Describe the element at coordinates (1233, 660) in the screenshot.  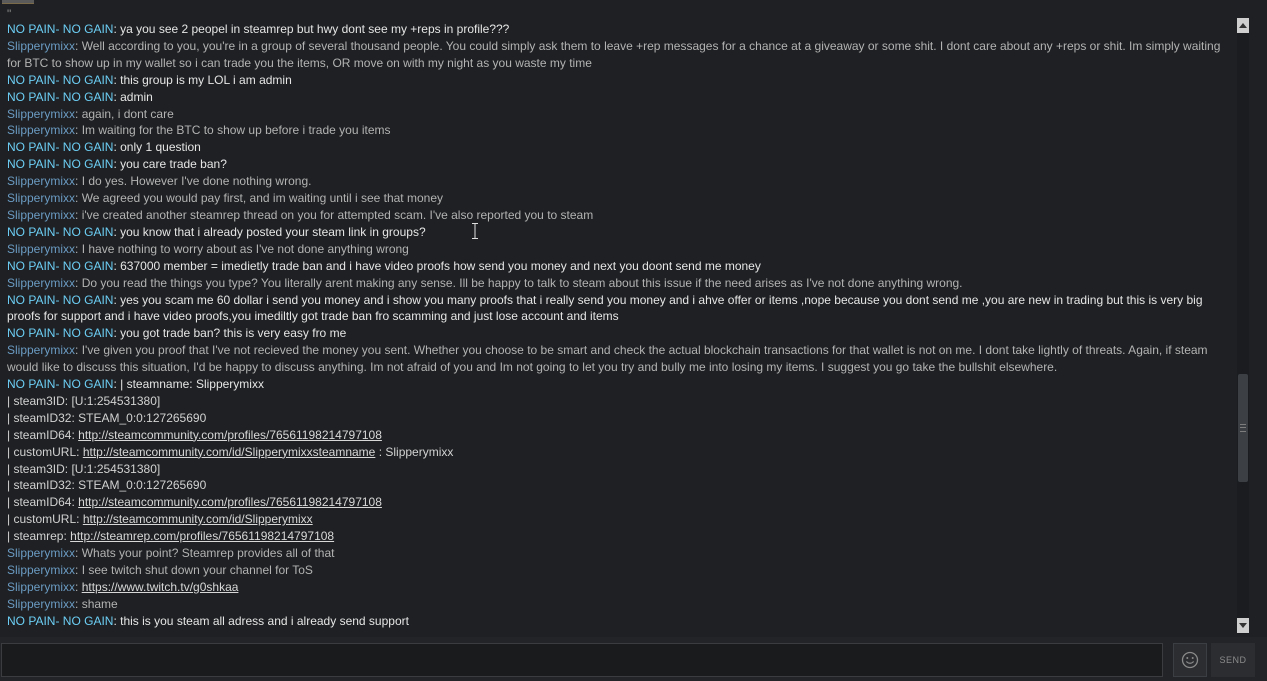
I see `send-button: SEND` at that location.